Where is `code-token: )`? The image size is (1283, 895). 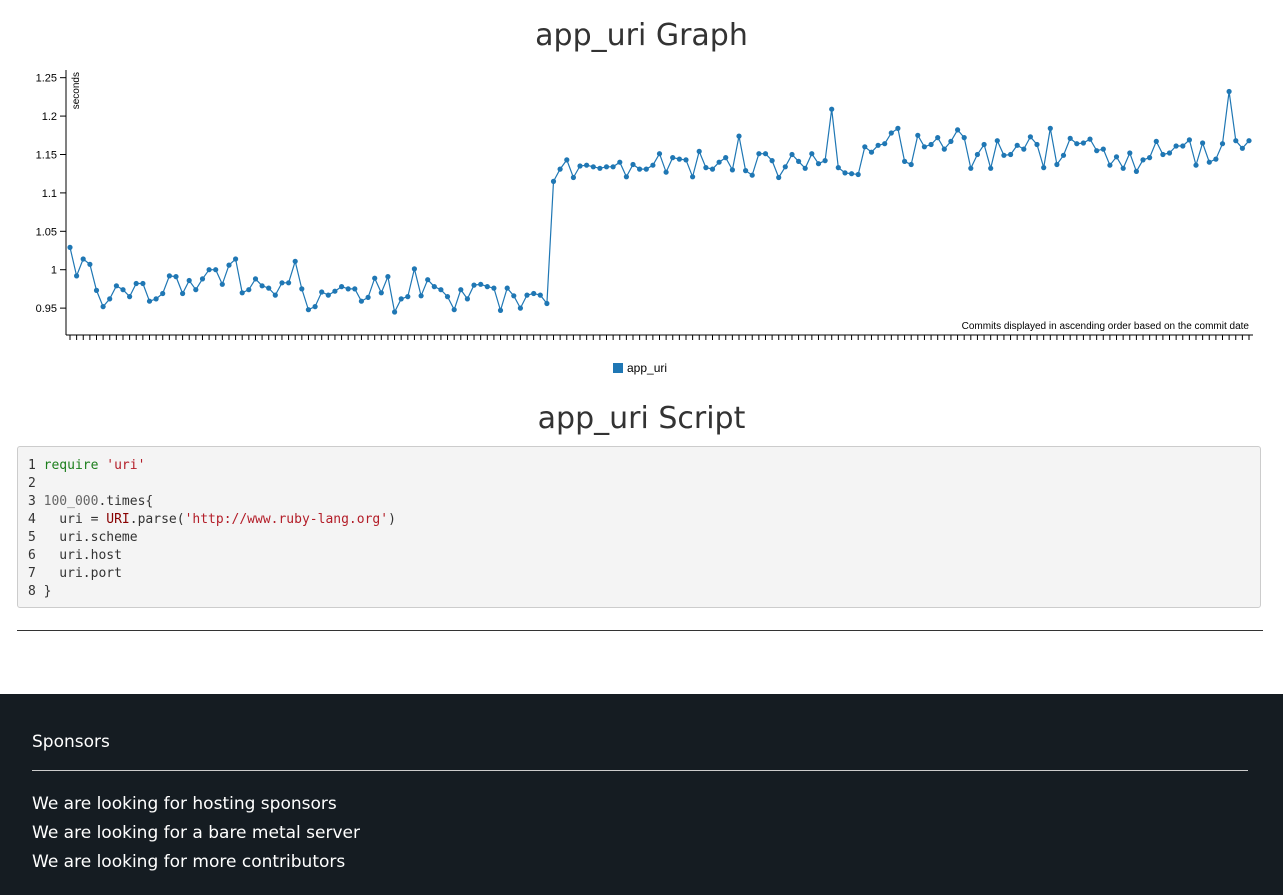 code-token: ) is located at coordinates (392, 519).